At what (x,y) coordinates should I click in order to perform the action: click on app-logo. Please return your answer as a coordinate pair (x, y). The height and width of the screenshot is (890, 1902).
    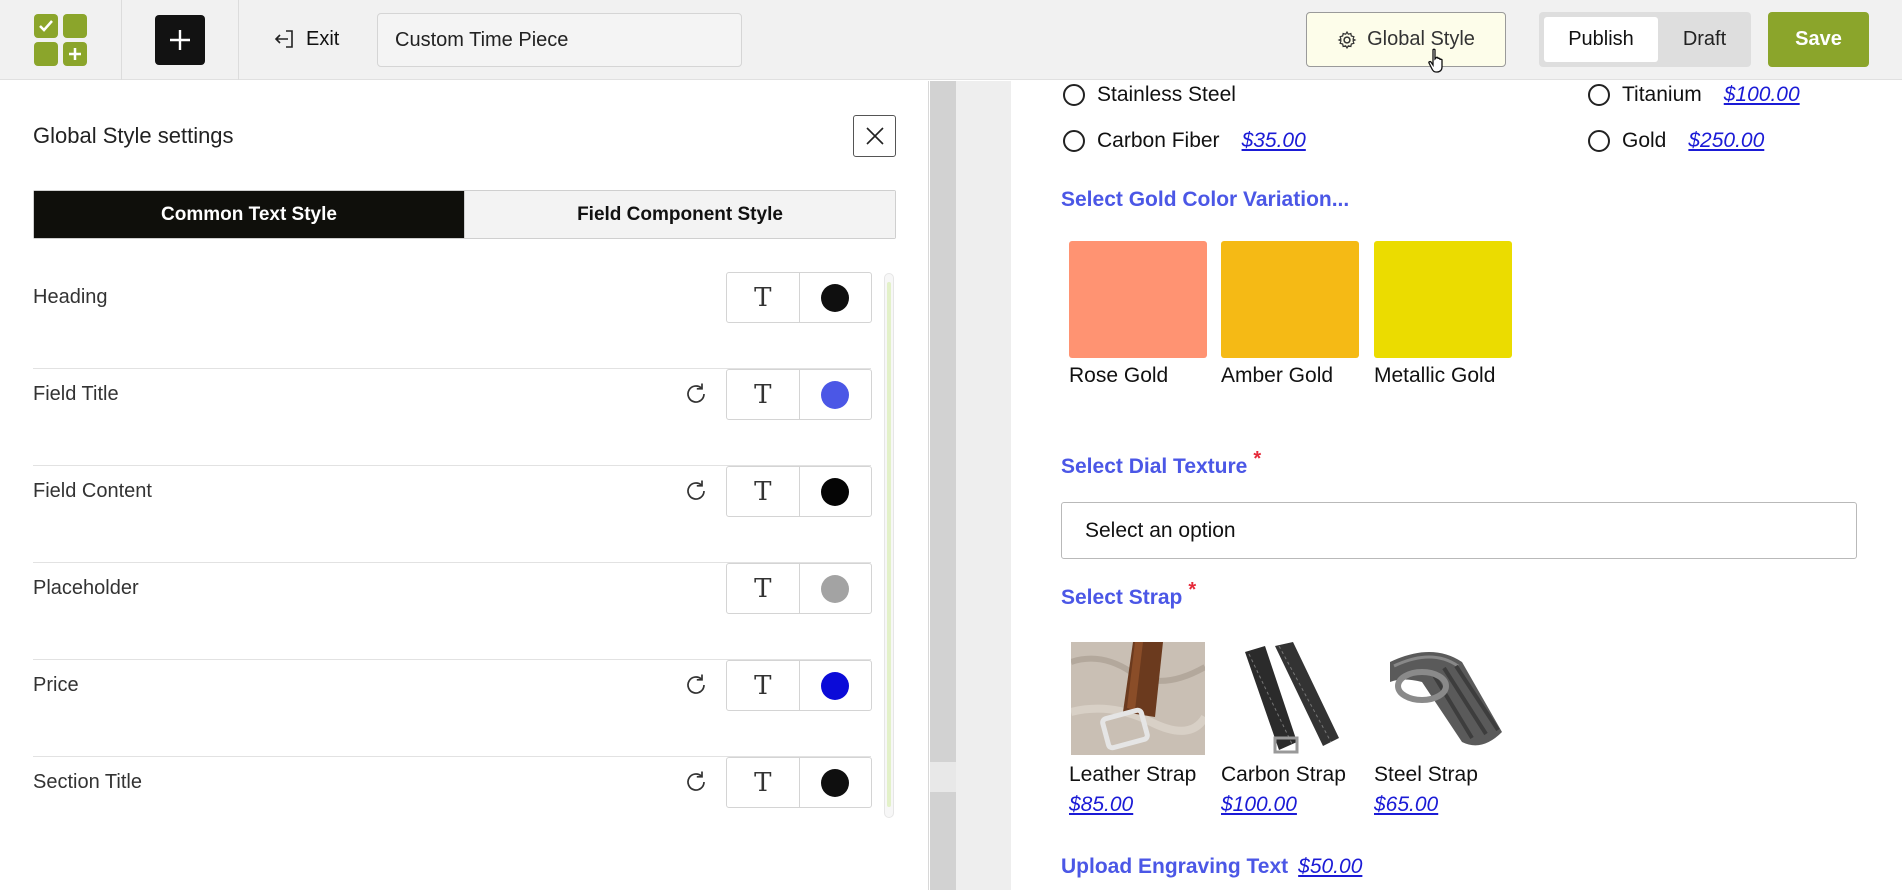
    Looking at the image, I should click on (60, 40).